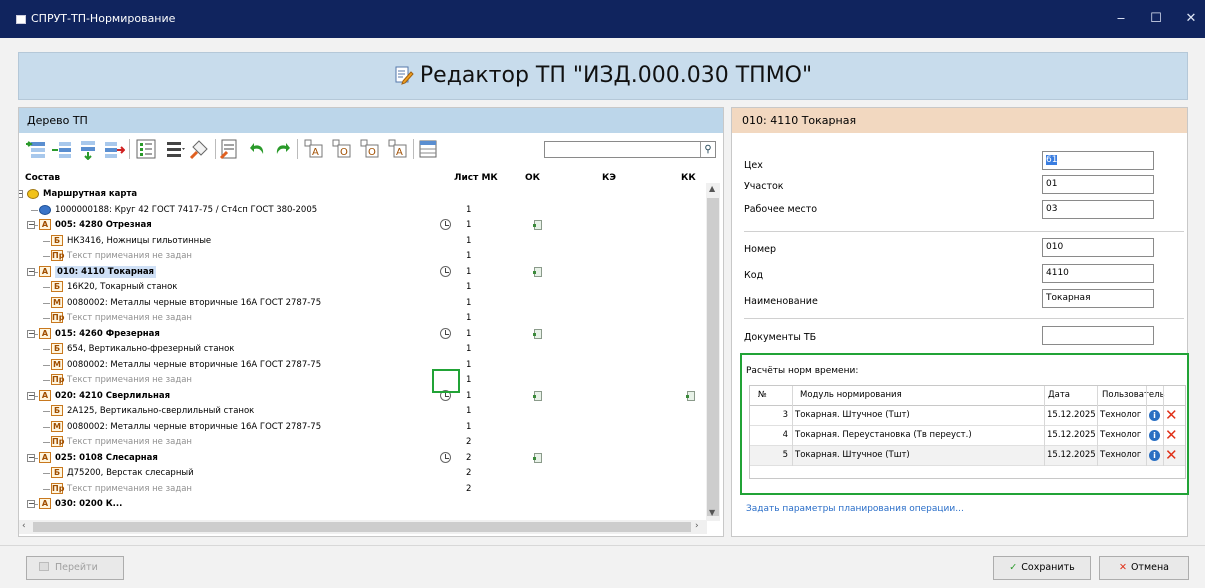  I want to click on norm-number: 5, so click(785, 455).